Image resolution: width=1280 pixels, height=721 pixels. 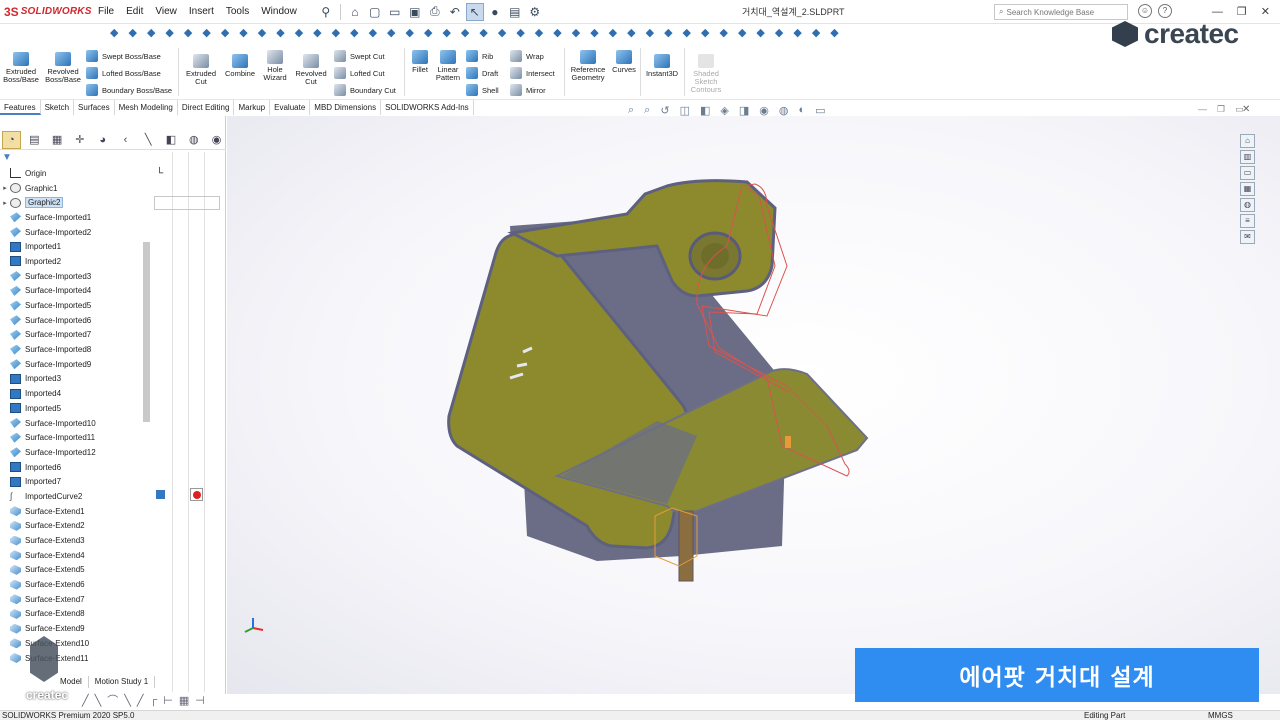 What do you see at coordinates (76, 246) in the screenshot?
I see `tree-item: Imported1` at bounding box center [76, 246].